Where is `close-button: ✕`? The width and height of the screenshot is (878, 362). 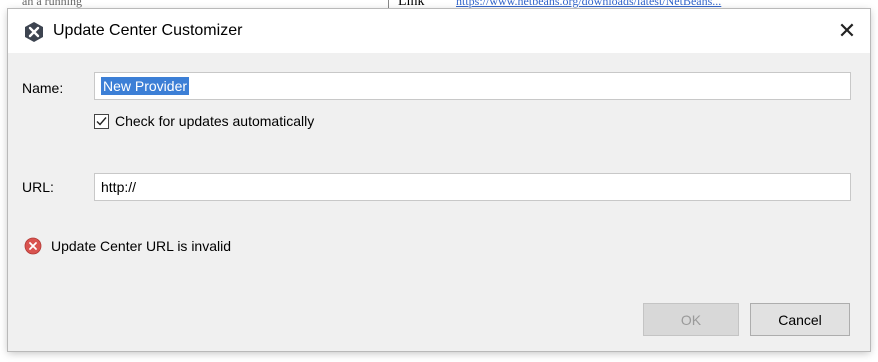 close-button: ✕ is located at coordinates (847, 31).